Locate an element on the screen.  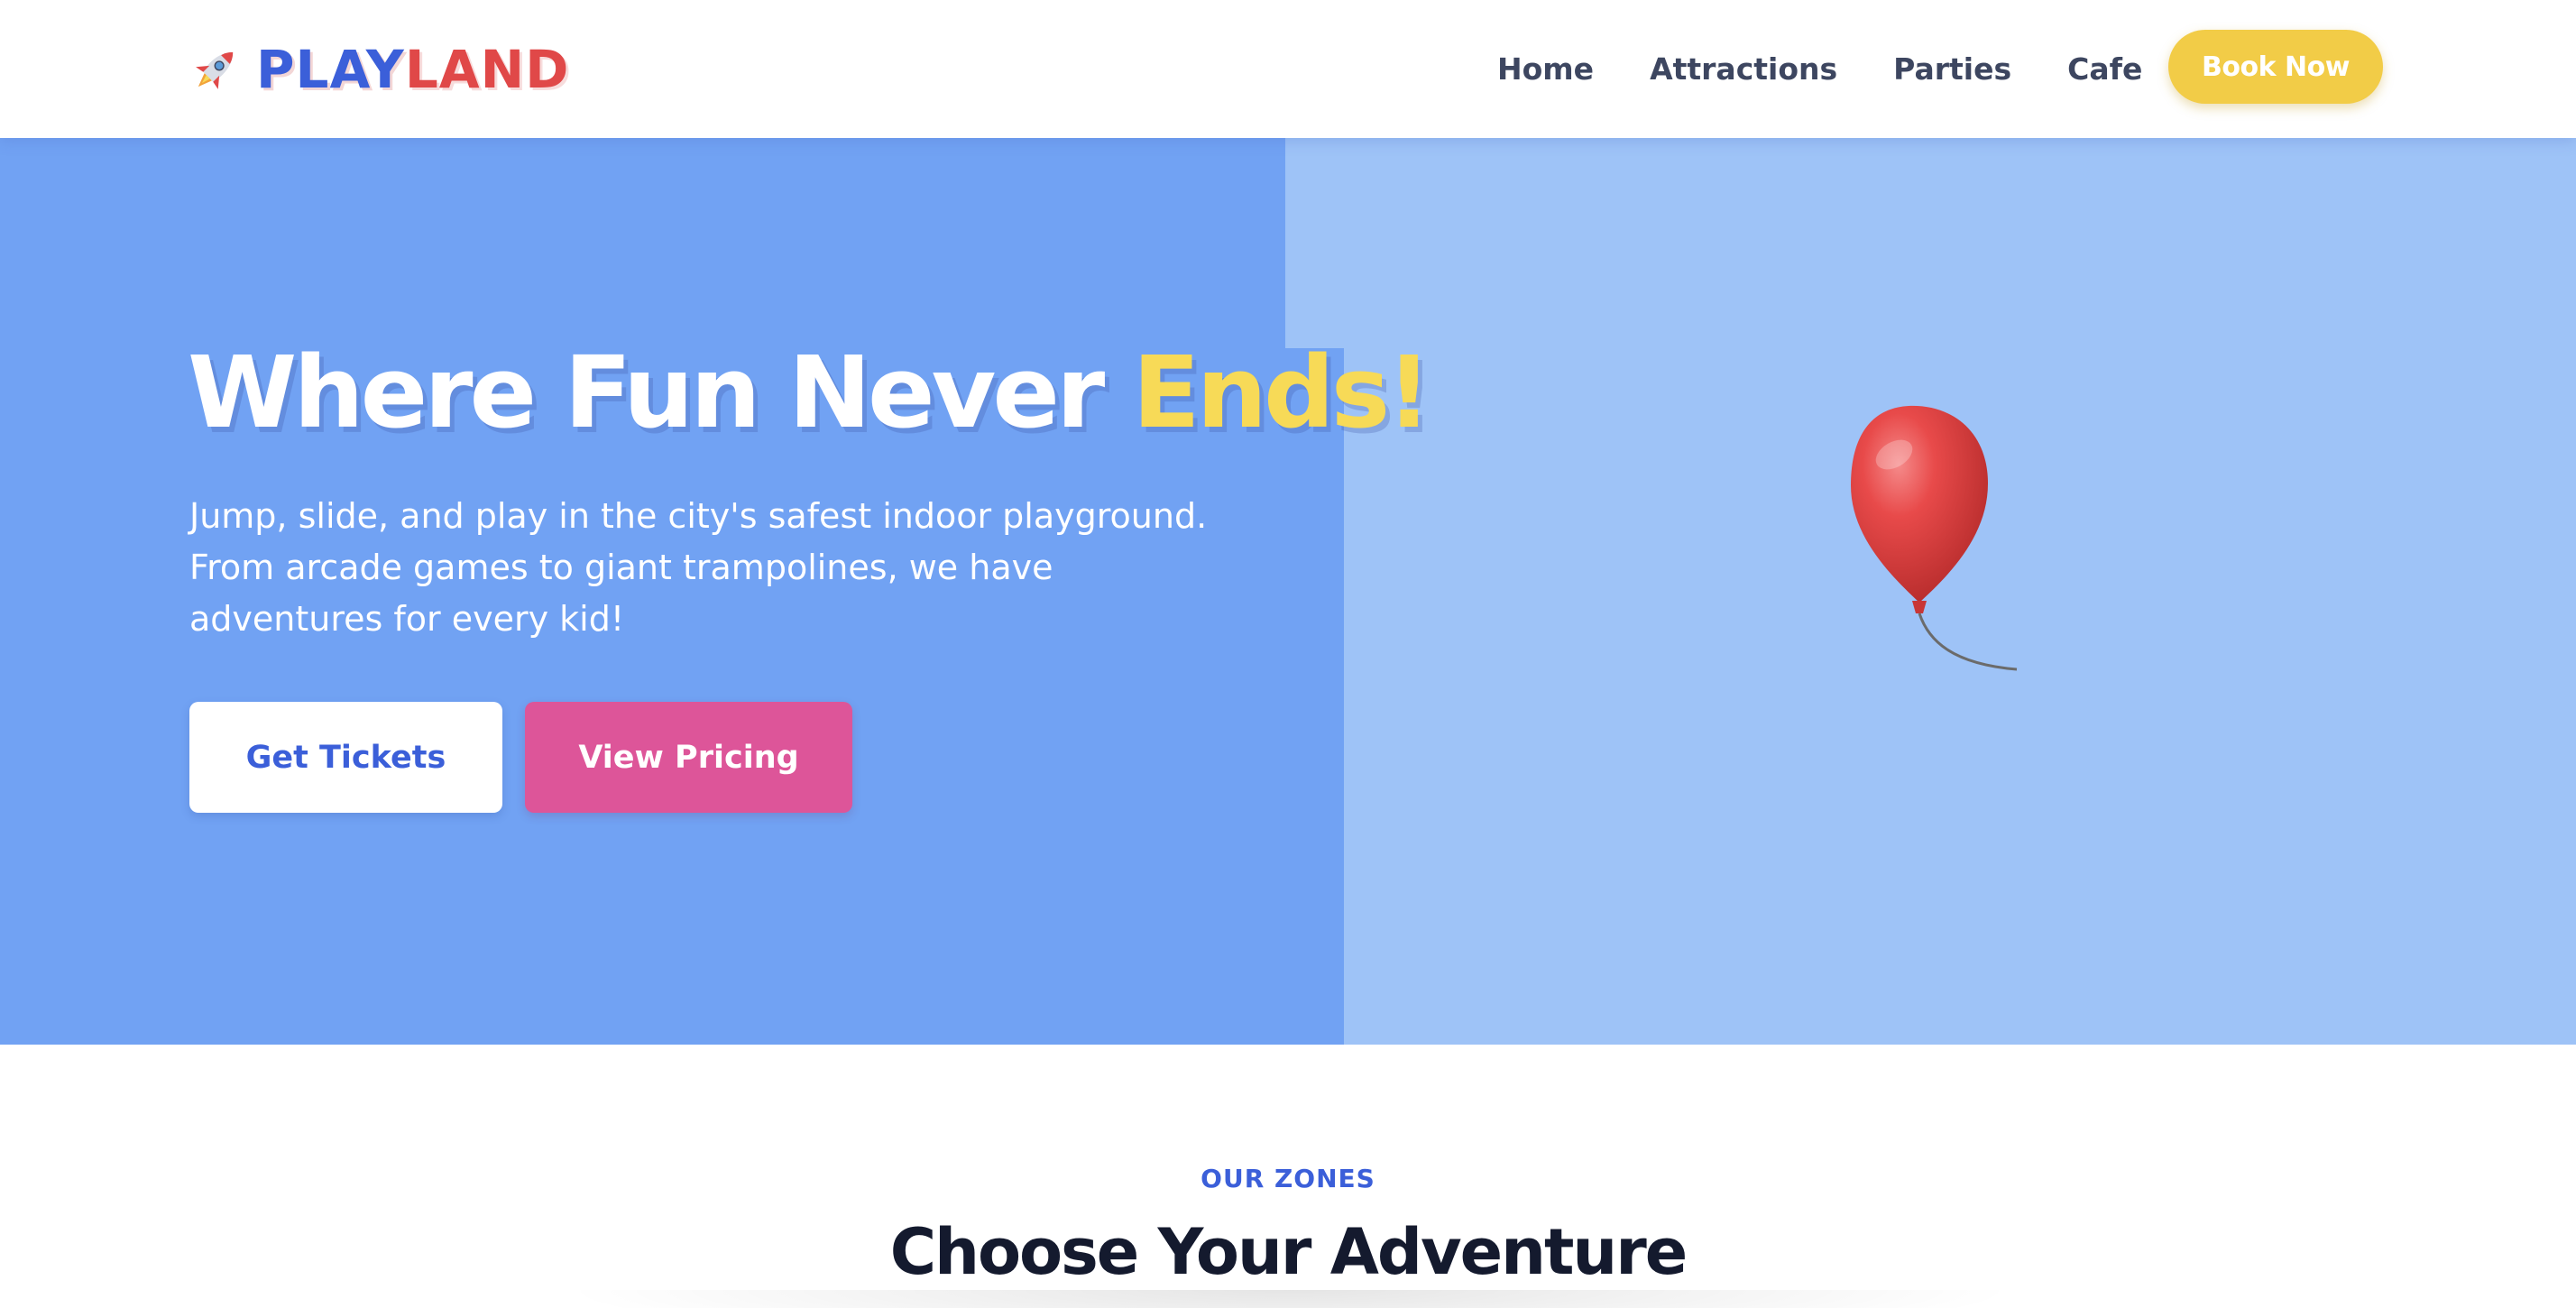
nav-links: Home Attractions Parties Cafe is located at coordinates (1819, 68).